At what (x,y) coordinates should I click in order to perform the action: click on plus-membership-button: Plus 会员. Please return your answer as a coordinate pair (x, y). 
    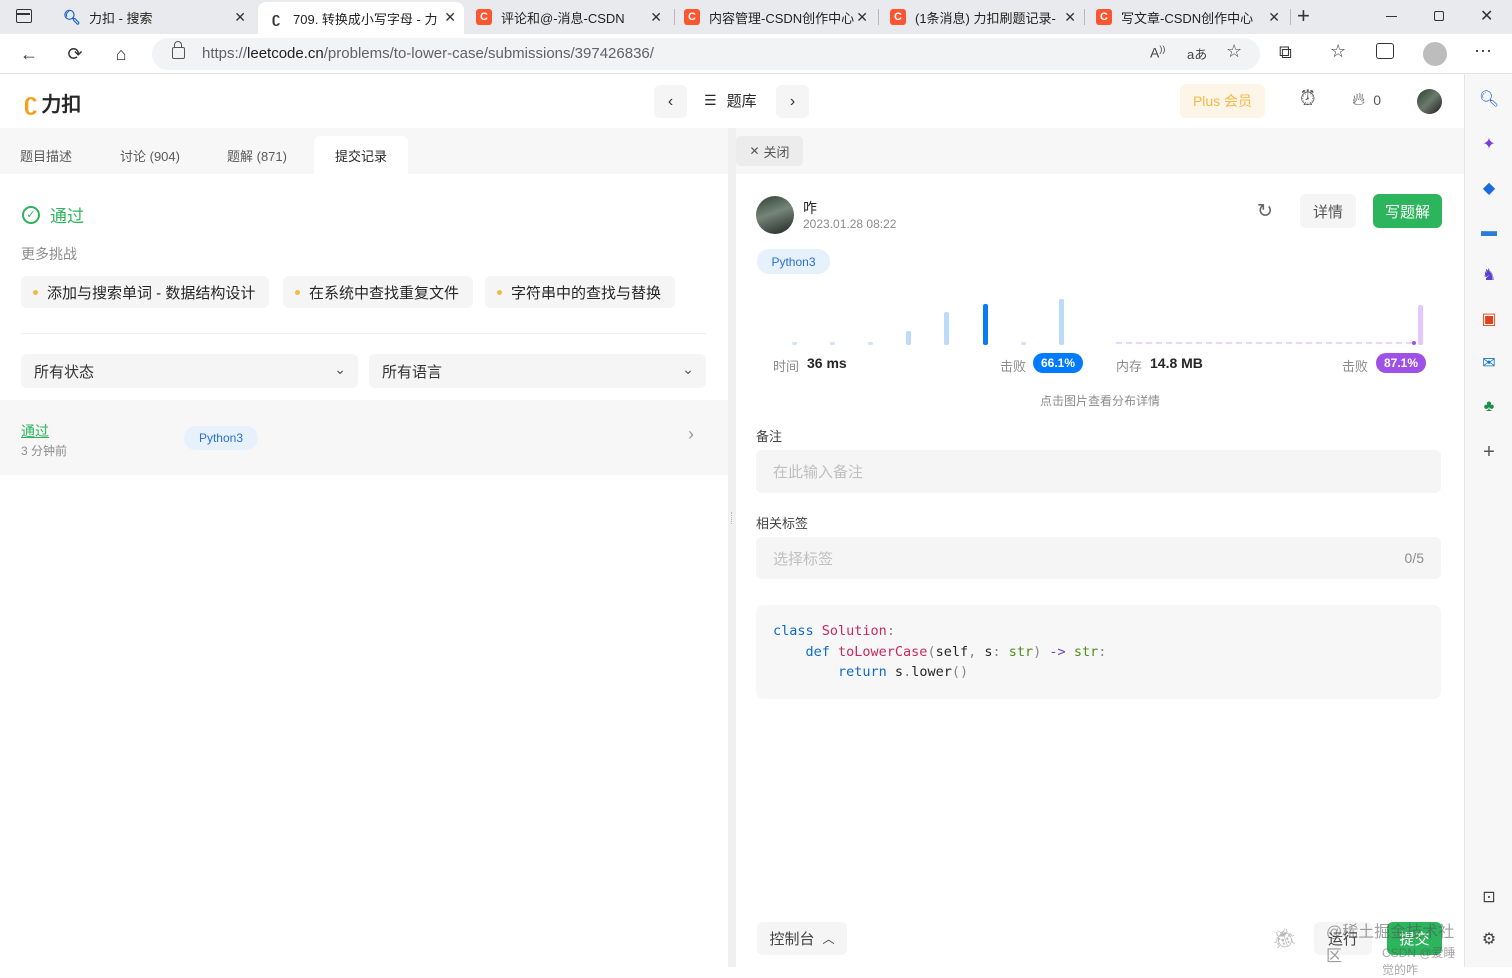
    Looking at the image, I should click on (1222, 101).